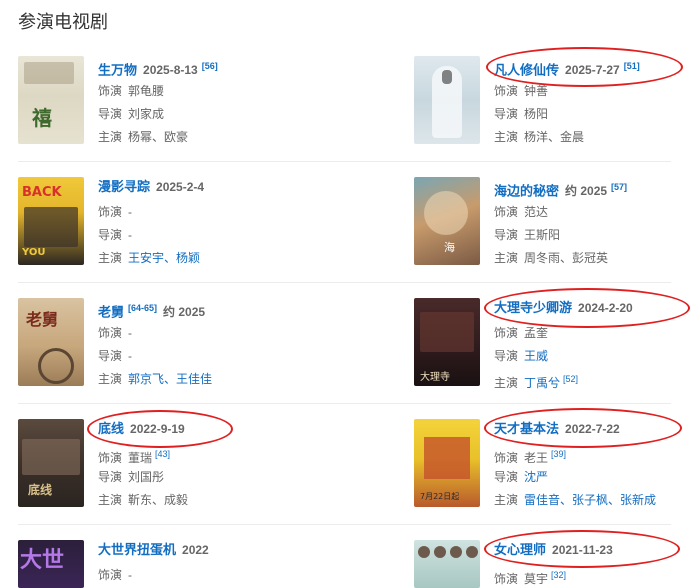 The image size is (691, 588). Describe the element at coordinates (447, 221) in the screenshot. I see `poster-image: 海` at that location.